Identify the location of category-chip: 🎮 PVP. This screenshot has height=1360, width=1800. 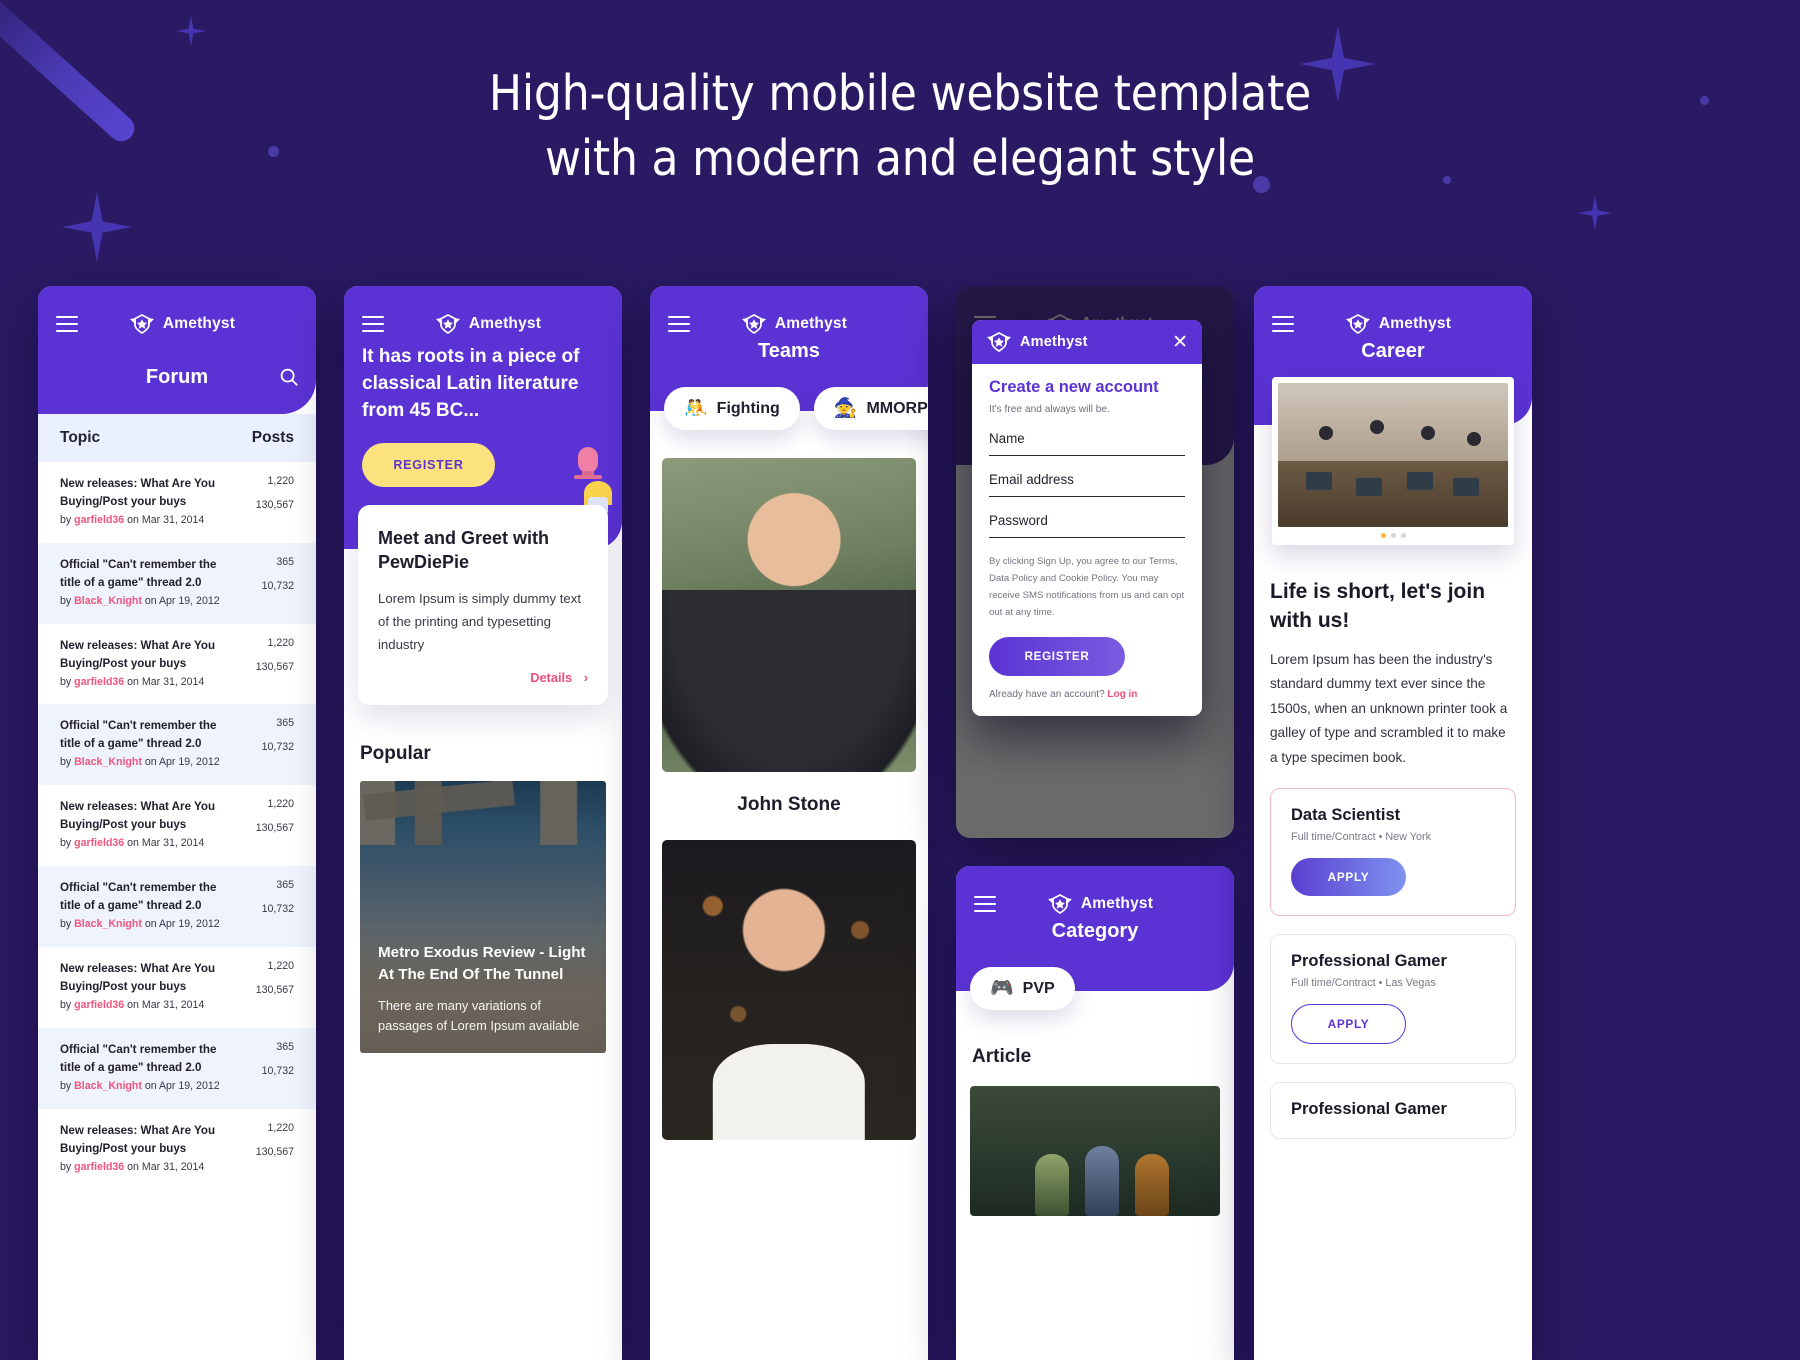
(1022, 988).